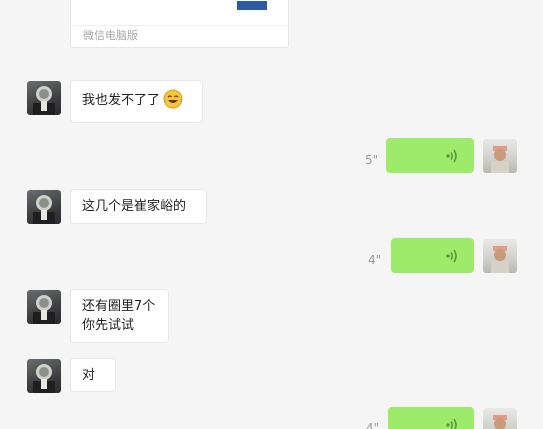  Describe the element at coordinates (372, 160) in the screenshot. I see `voice-duration: 5"` at that location.